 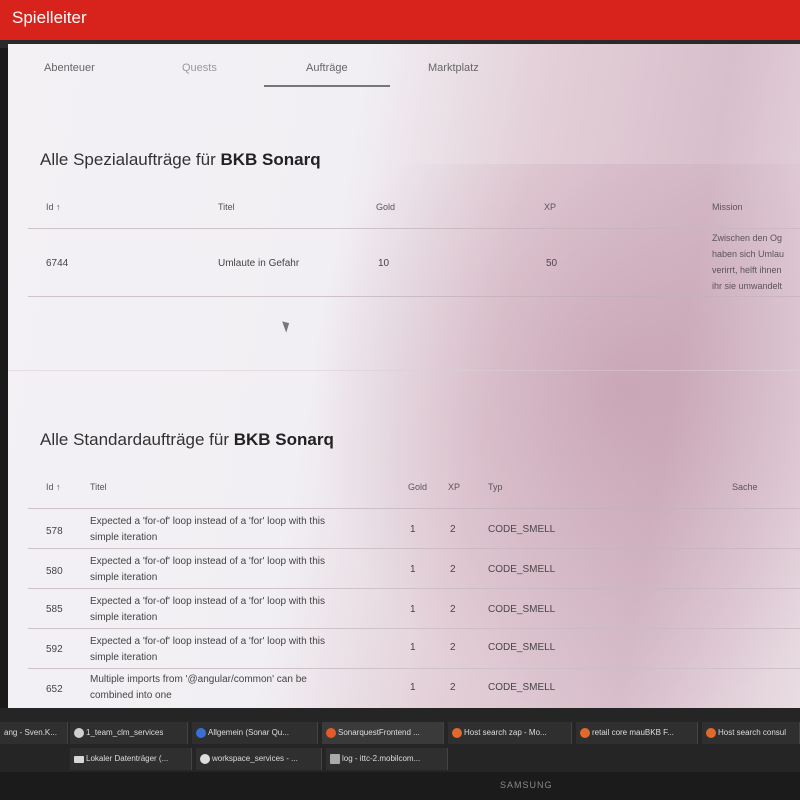 What do you see at coordinates (384, 263) in the screenshot?
I see `cell-gold: 10` at bounding box center [384, 263].